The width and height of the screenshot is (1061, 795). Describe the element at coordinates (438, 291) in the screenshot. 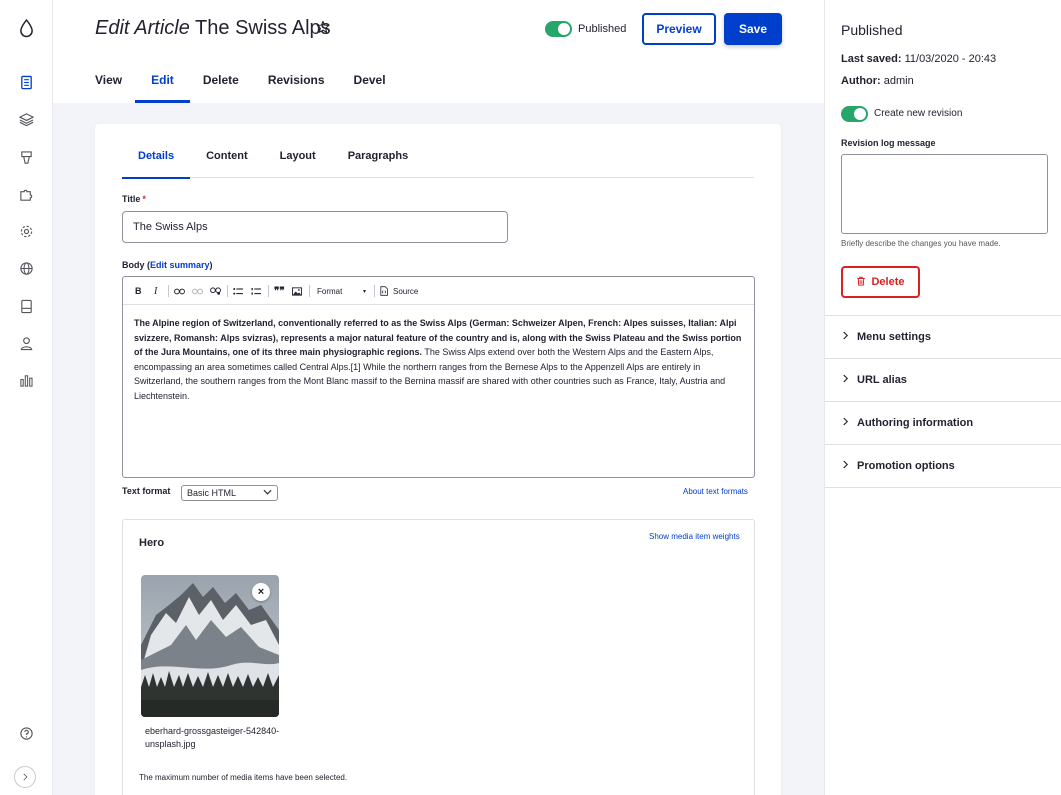

I see `editor-toolbar: B I ❞❞ Format ▾ Source` at that location.